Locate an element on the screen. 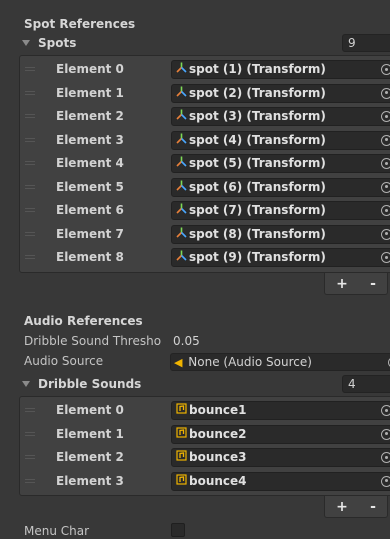 The height and width of the screenshot is (539, 390). list-element-row: Element 7 spot (8) (Transform) is located at coordinates (205, 235).